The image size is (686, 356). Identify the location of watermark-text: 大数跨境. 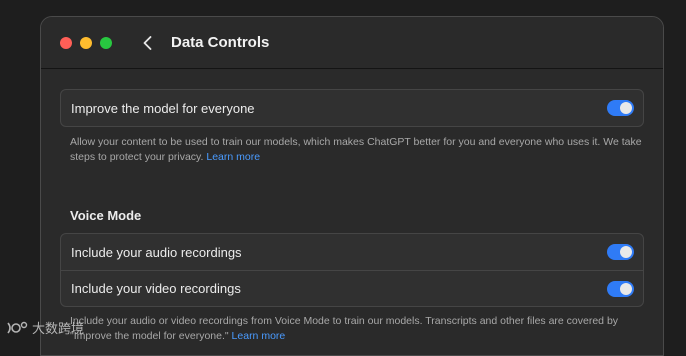
(58, 328).